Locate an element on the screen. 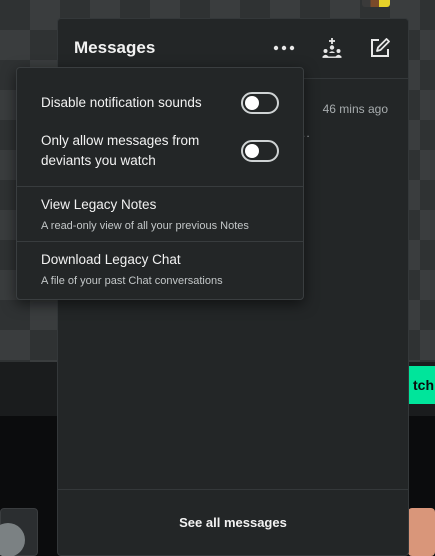 The height and width of the screenshot is (556, 435). watched-only-label-line1: Only allow messages from is located at coordinates (120, 140).